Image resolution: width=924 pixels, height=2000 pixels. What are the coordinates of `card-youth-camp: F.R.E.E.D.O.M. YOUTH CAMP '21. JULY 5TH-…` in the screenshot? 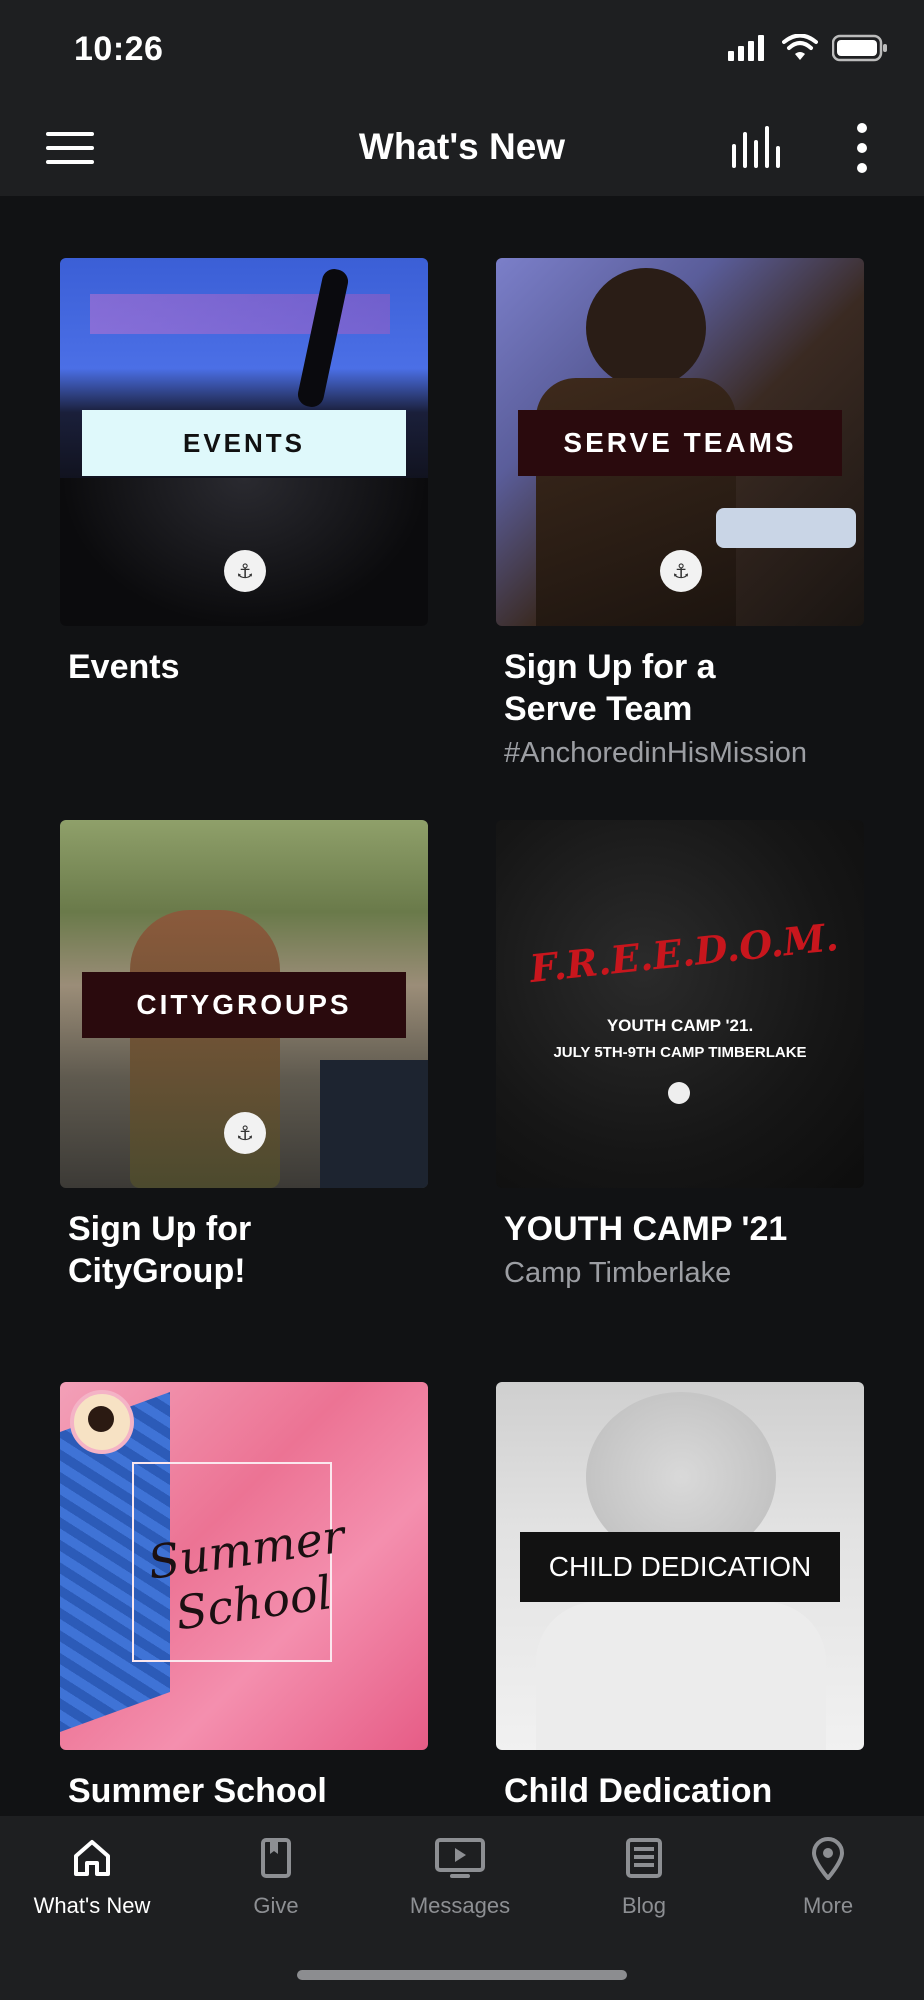 It's located at (680, 1056).